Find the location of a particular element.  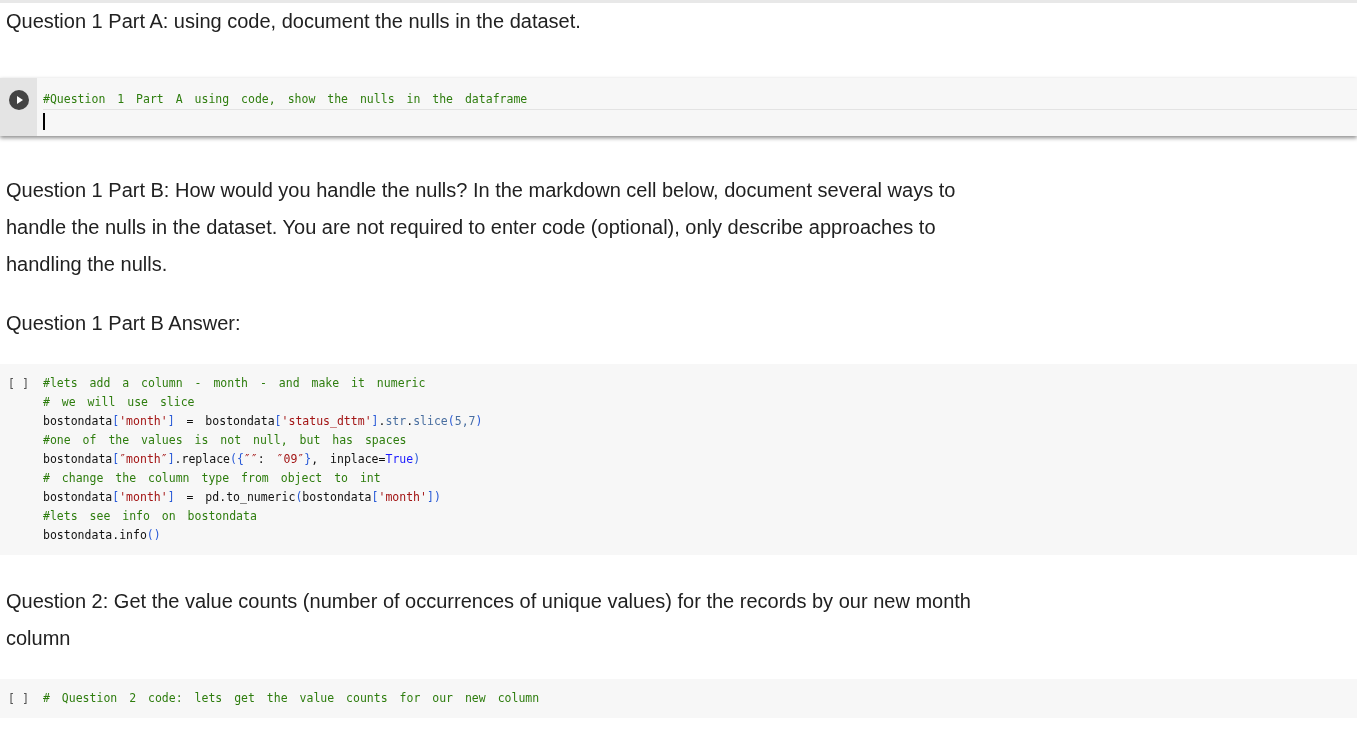

code-line: #lets add a column - month - and make it numeric is located at coordinates (235, 383).